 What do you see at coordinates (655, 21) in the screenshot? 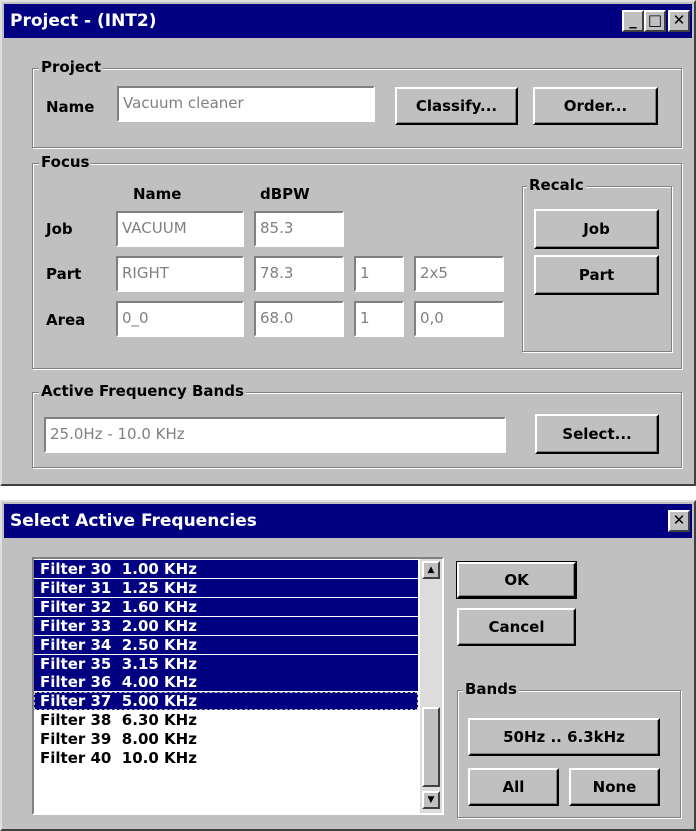
I see `maximize-button: □` at bounding box center [655, 21].